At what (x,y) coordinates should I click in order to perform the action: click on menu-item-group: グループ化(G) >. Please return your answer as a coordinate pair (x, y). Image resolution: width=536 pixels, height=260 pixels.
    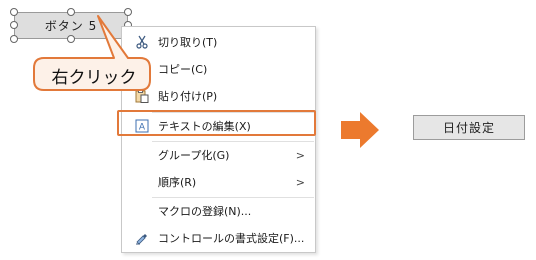
    Looking at the image, I should click on (218, 155).